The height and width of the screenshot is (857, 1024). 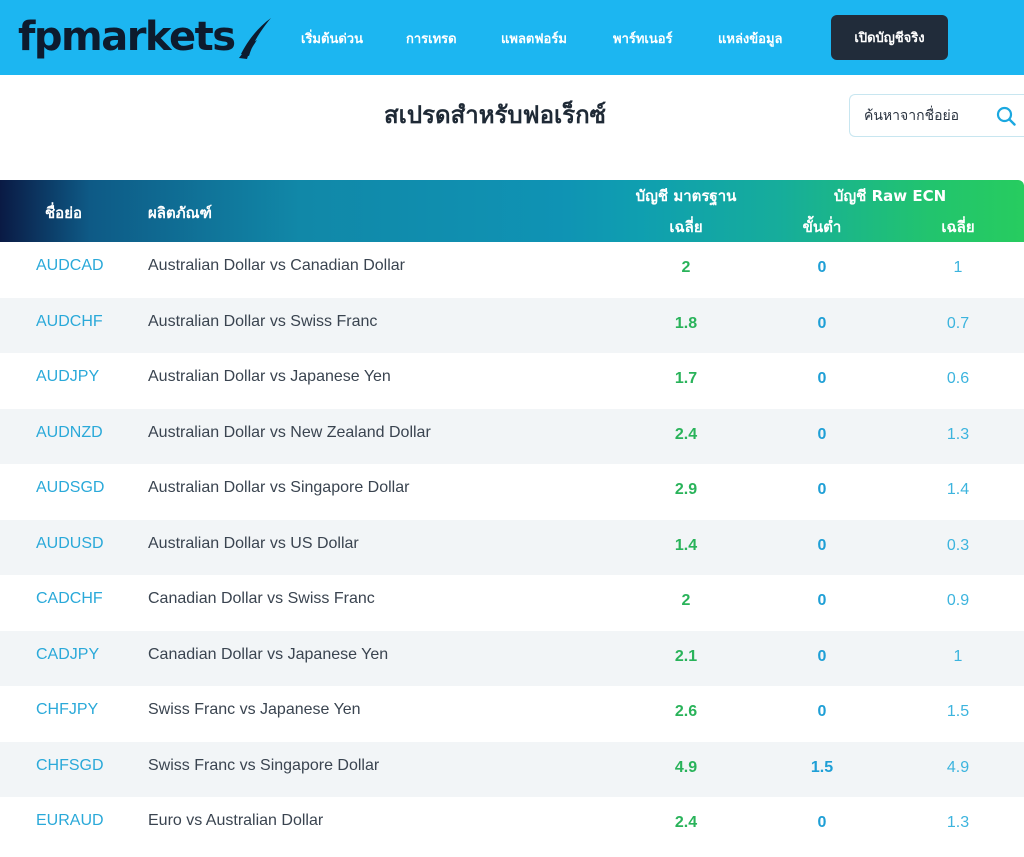 What do you see at coordinates (958, 227) in the screenshot?
I see `header-raw-avg: เฉลี่ย` at bounding box center [958, 227].